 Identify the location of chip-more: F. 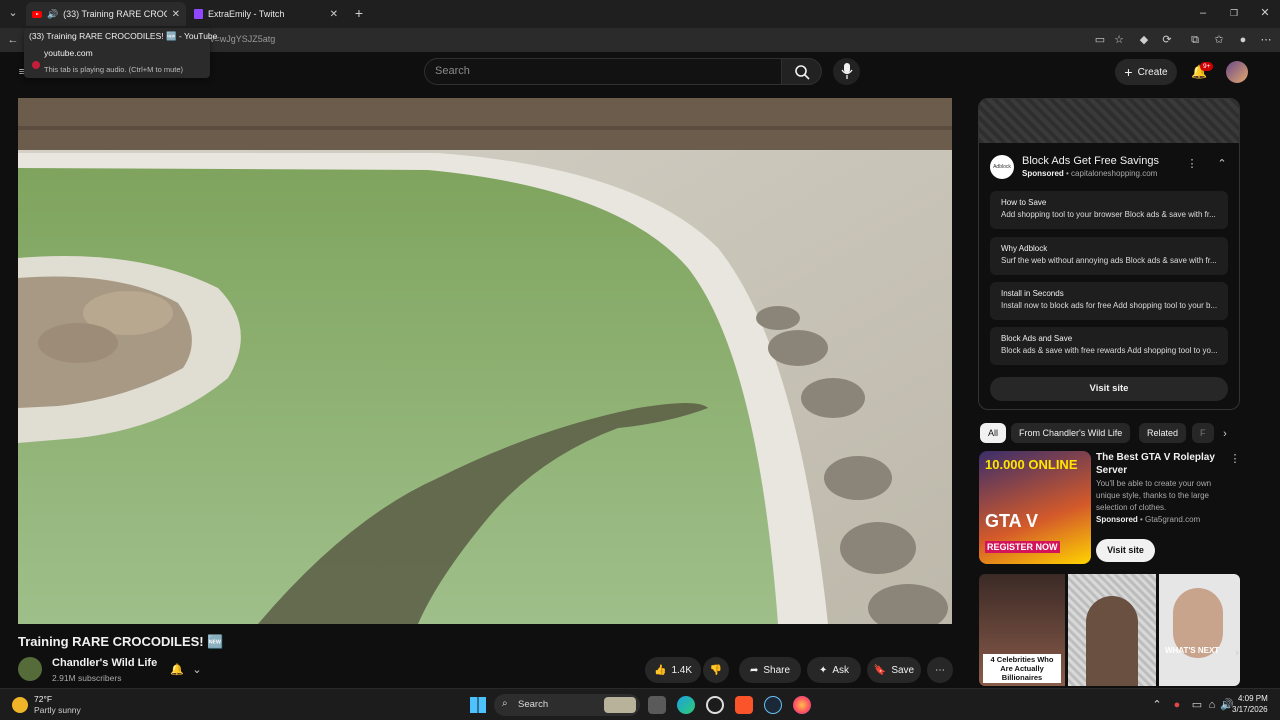
(1203, 433).